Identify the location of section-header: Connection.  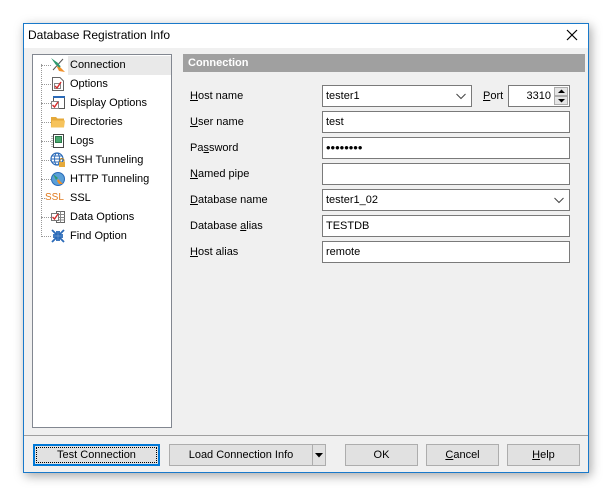
(384, 63).